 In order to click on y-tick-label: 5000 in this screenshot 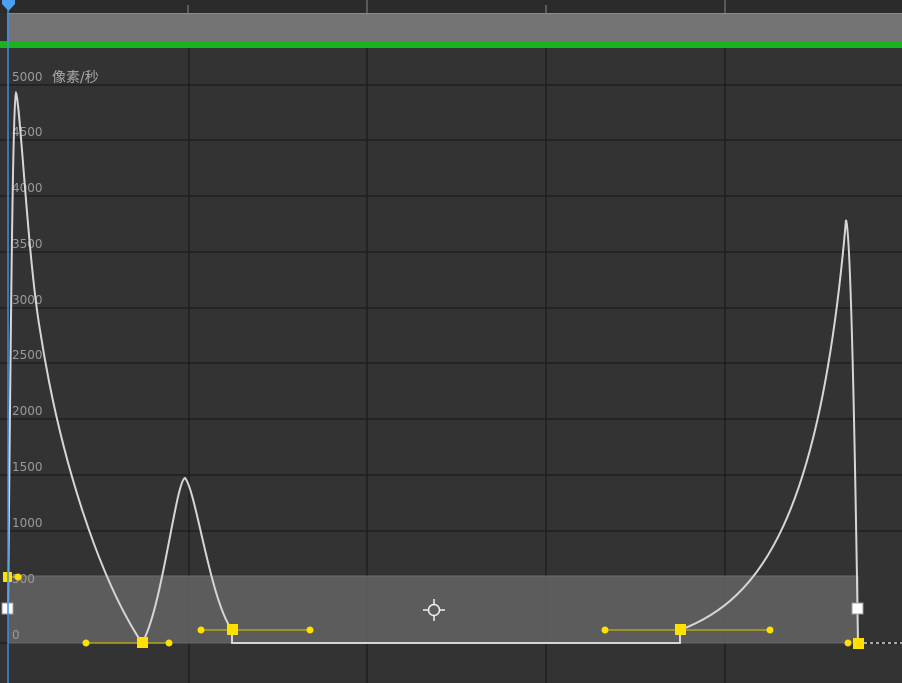, I will do `click(27, 77)`.